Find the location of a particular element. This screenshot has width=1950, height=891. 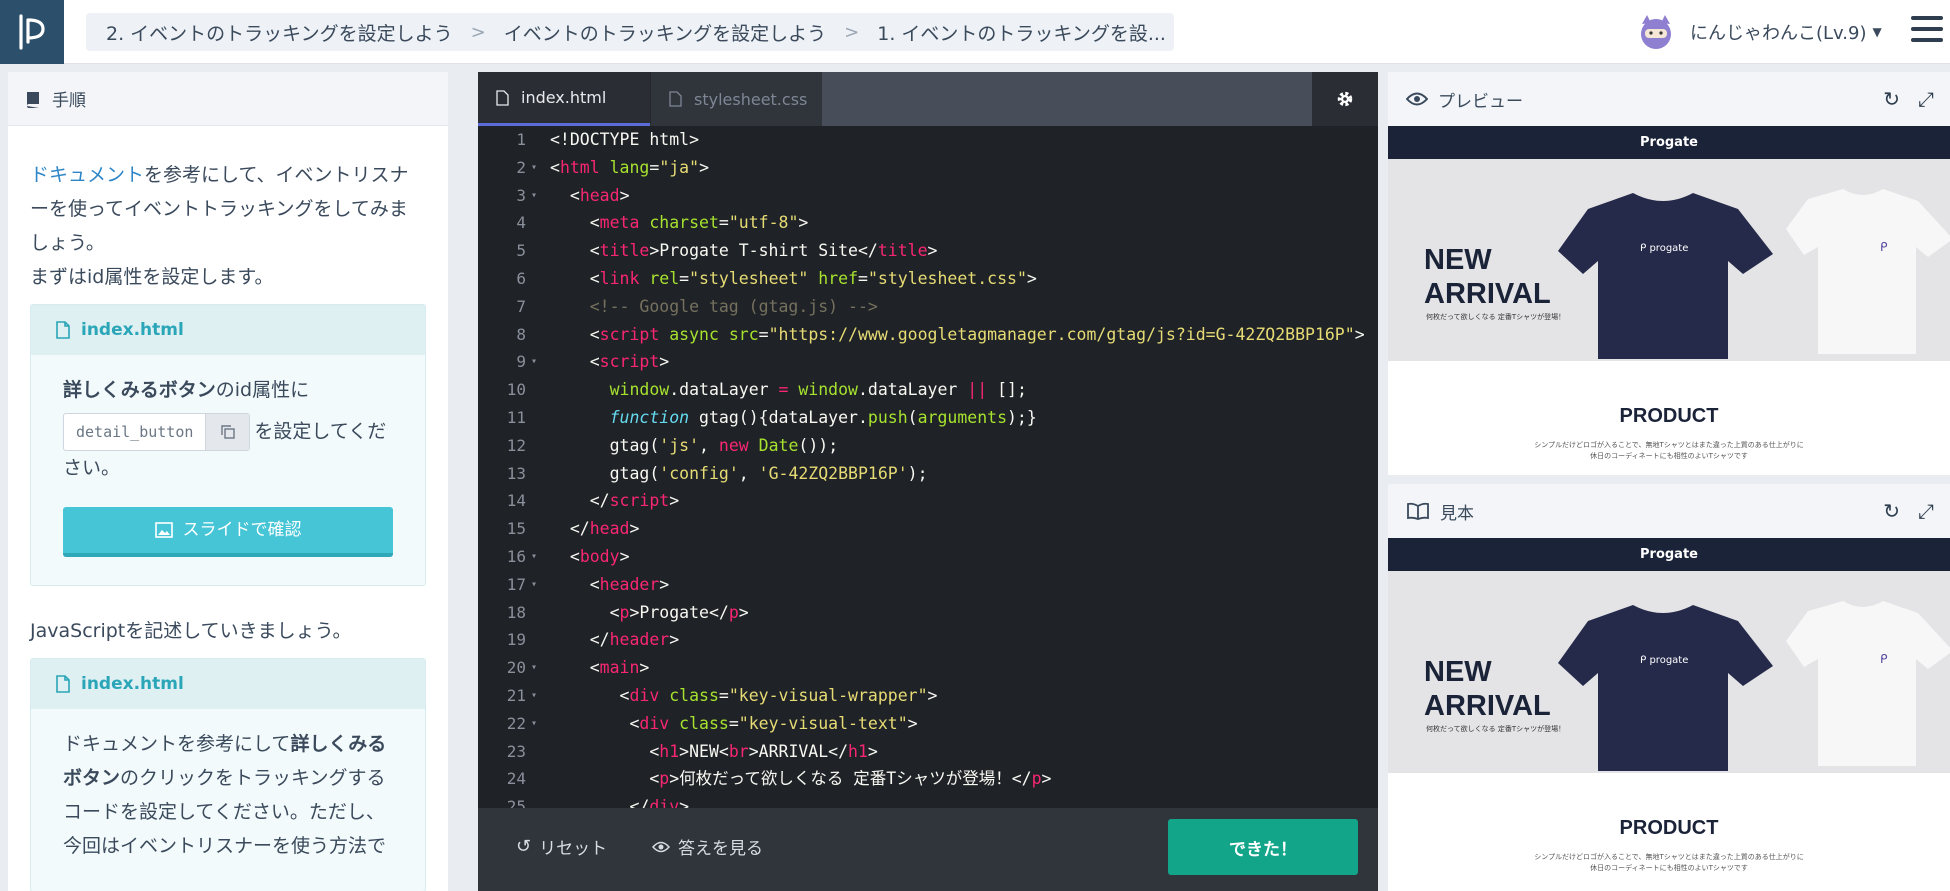

slide-confirm-button: スライドで確認 is located at coordinates (228, 532).